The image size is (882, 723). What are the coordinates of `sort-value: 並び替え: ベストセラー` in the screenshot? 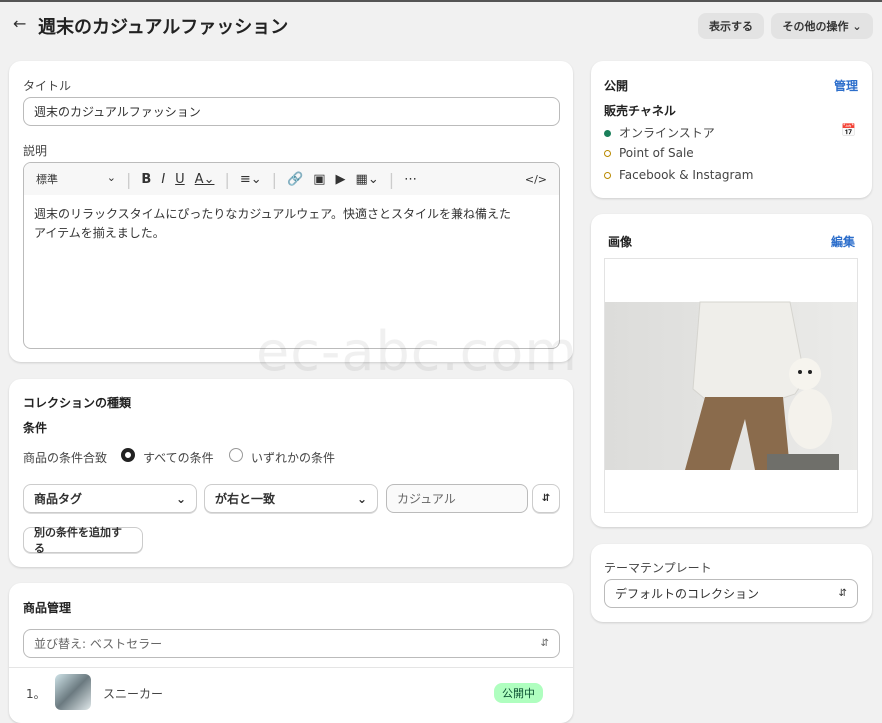 It's located at (98, 644).